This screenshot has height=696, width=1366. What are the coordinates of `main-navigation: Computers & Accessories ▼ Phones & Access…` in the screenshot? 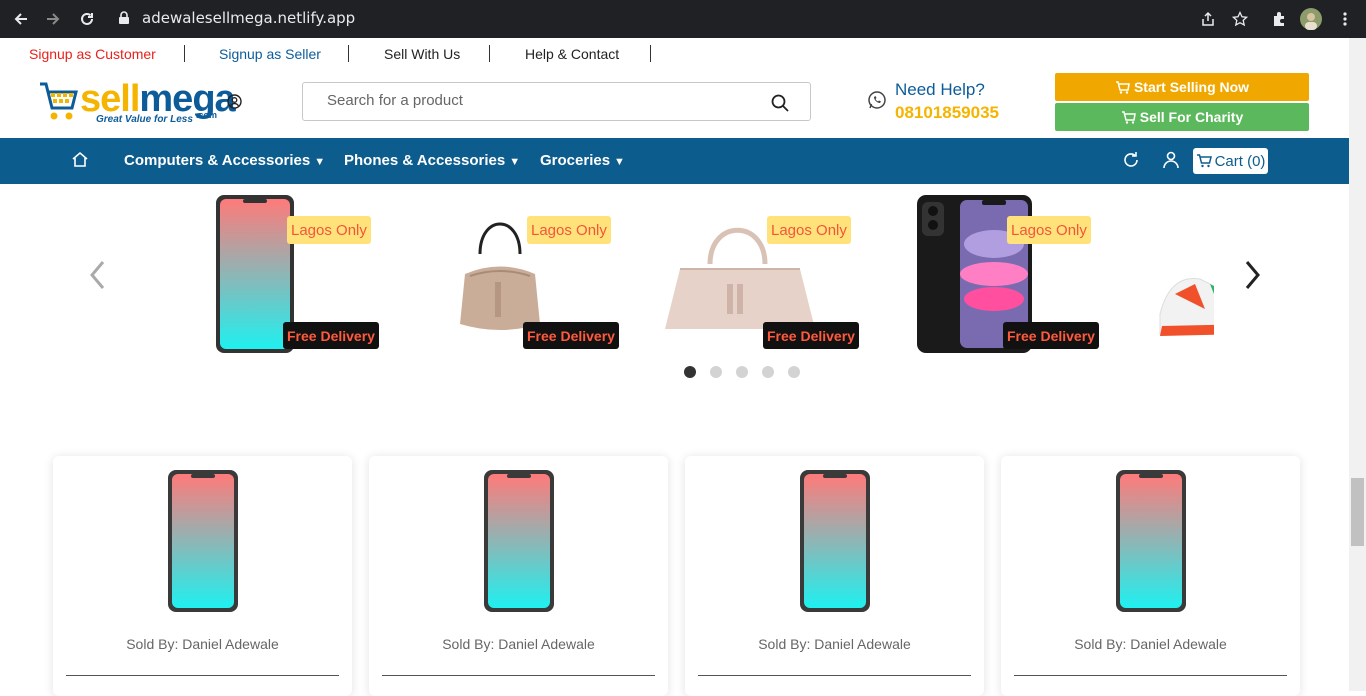 It's located at (674, 161).